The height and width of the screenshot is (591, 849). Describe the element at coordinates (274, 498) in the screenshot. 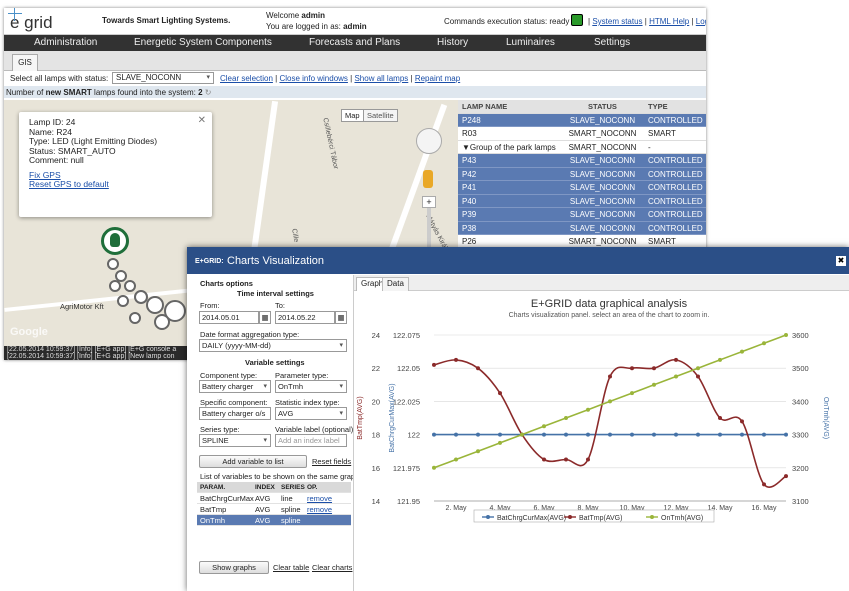

I see `table-row: BatChrgCurMax AVG line remove` at that location.